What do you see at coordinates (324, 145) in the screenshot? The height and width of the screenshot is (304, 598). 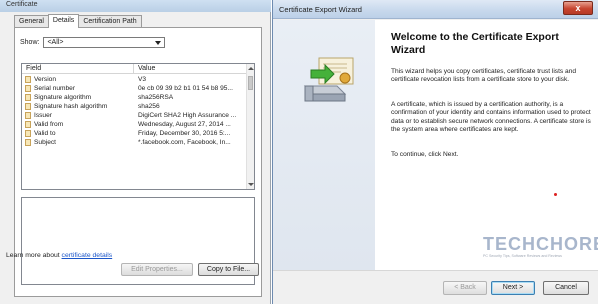 I see `wizard-side-panel` at bounding box center [324, 145].